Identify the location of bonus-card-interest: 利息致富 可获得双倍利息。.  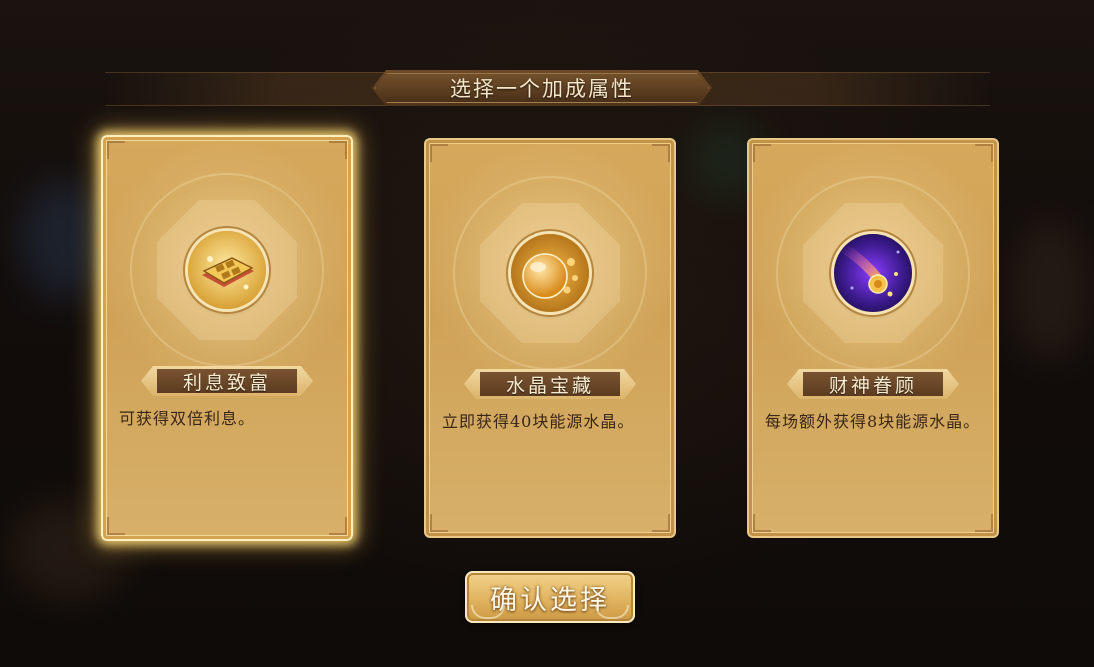
(227, 338).